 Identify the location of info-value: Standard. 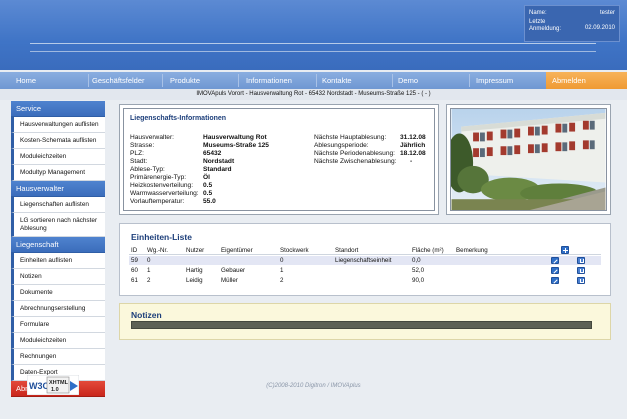
(217, 169).